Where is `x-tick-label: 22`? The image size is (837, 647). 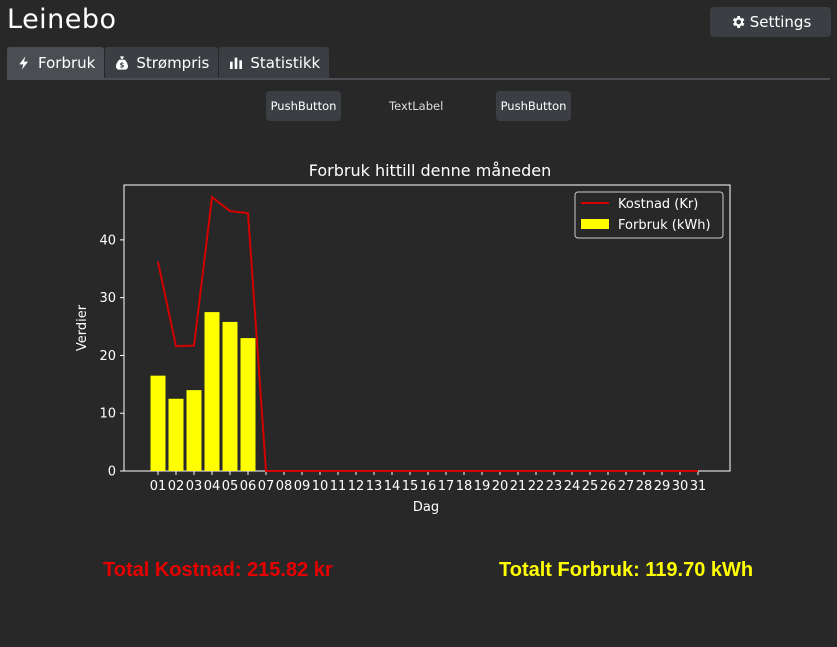
x-tick-label: 22 is located at coordinates (536, 486).